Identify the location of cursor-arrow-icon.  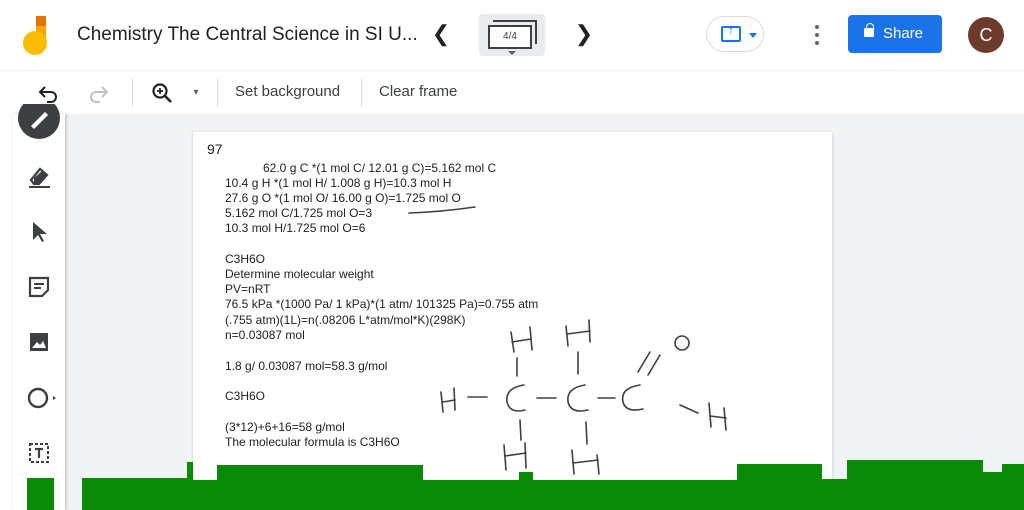
(39, 231).